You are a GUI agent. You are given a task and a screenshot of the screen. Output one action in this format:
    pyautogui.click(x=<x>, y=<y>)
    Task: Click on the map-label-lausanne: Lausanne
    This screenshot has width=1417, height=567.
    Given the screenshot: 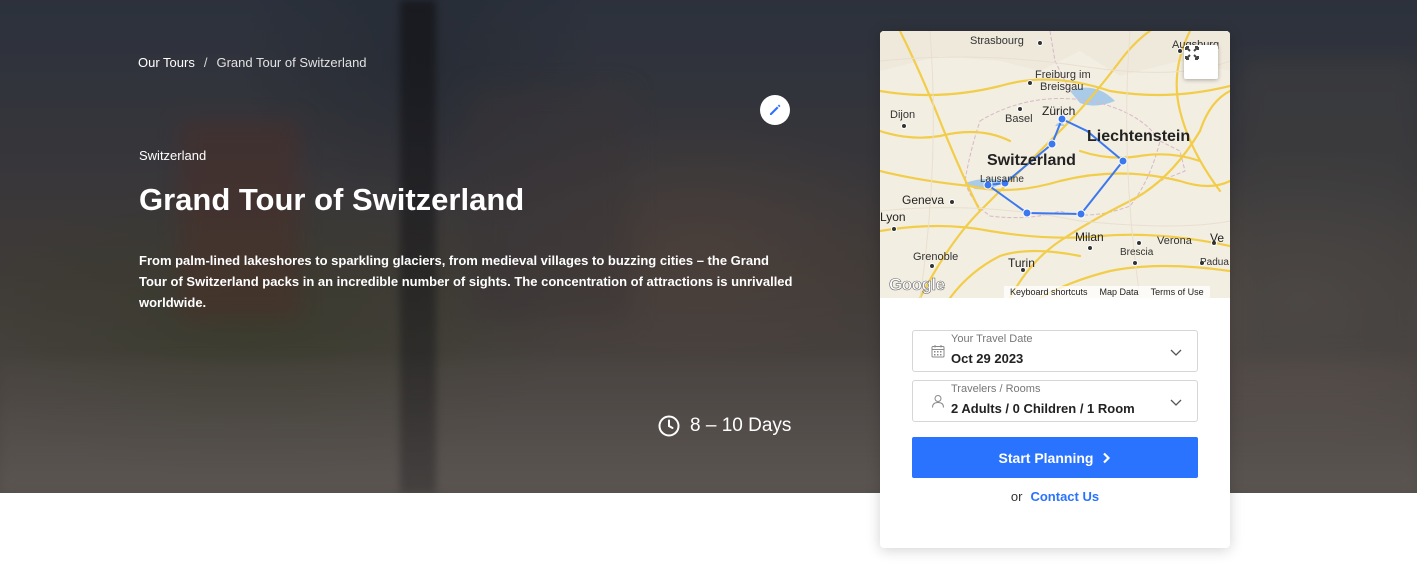 What is the action you would take?
    pyautogui.click(x=1002, y=179)
    